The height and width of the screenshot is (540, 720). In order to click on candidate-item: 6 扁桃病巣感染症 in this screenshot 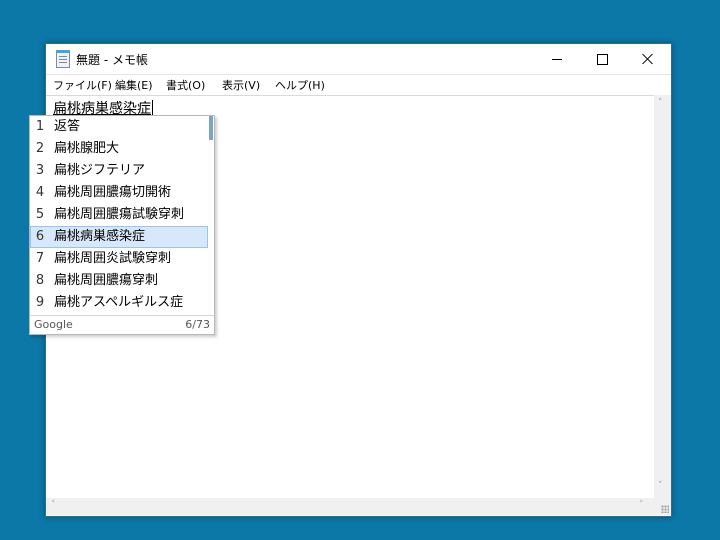, I will do `click(119, 237)`.